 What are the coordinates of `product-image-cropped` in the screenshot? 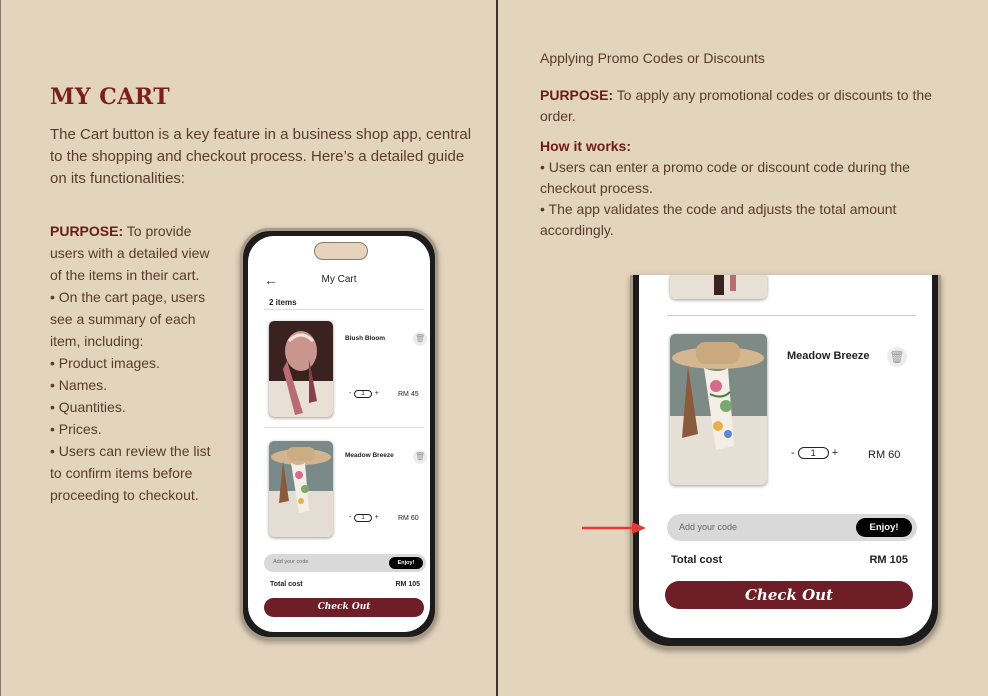 It's located at (718, 287).